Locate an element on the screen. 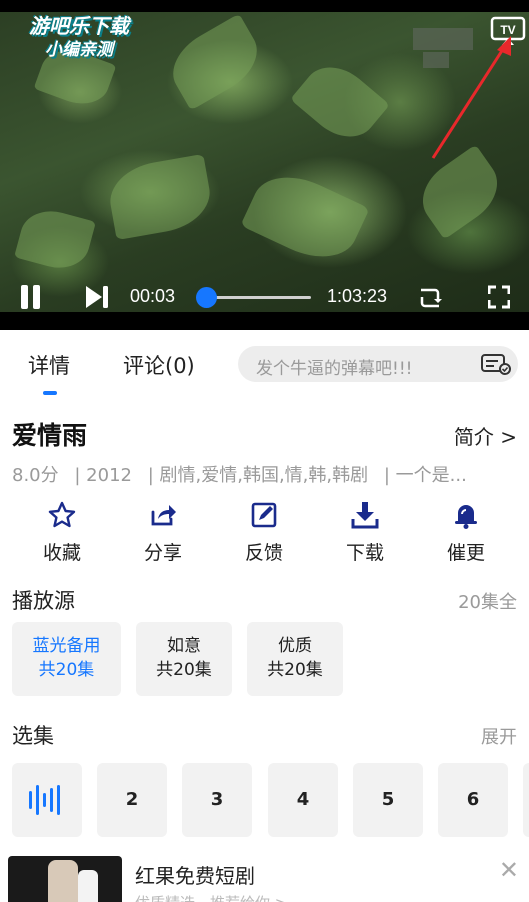 The width and height of the screenshot is (529, 902). ad-title: 红果免费短剧 is located at coordinates (195, 876).